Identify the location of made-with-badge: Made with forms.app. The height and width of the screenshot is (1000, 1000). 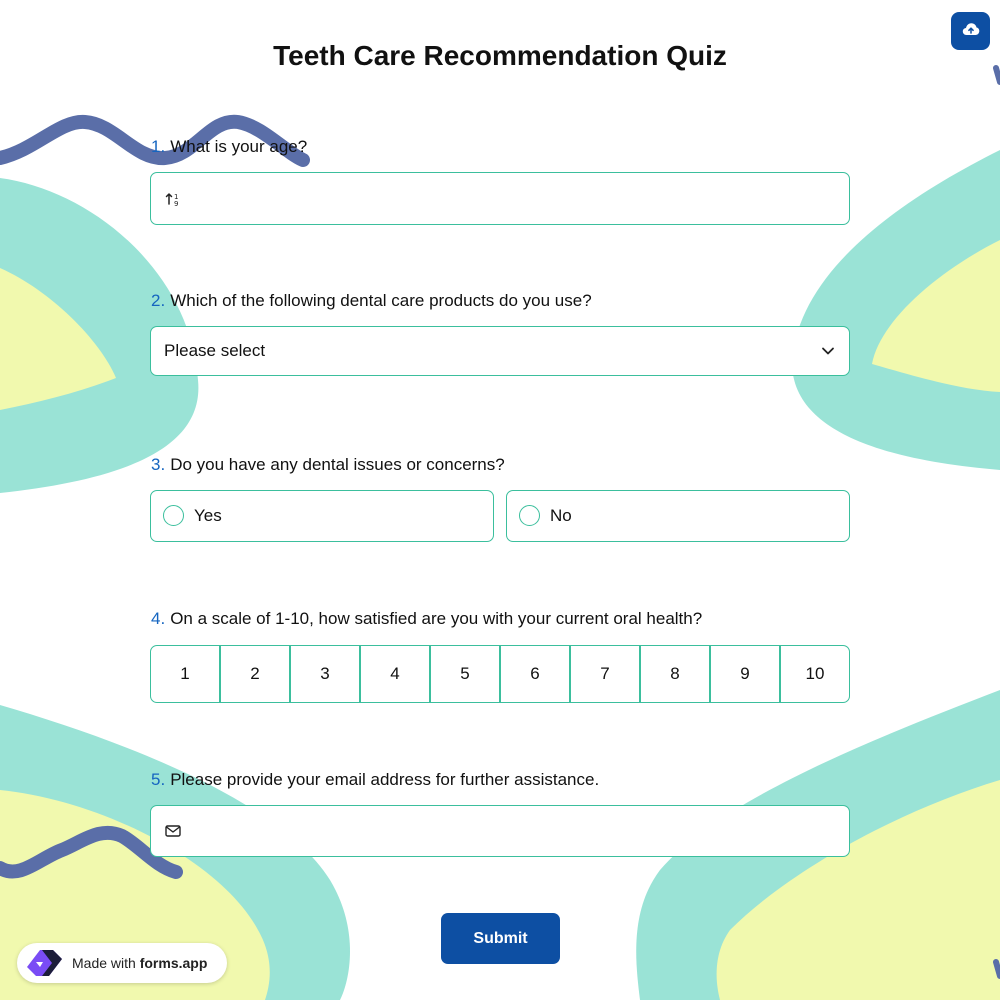
(122, 963).